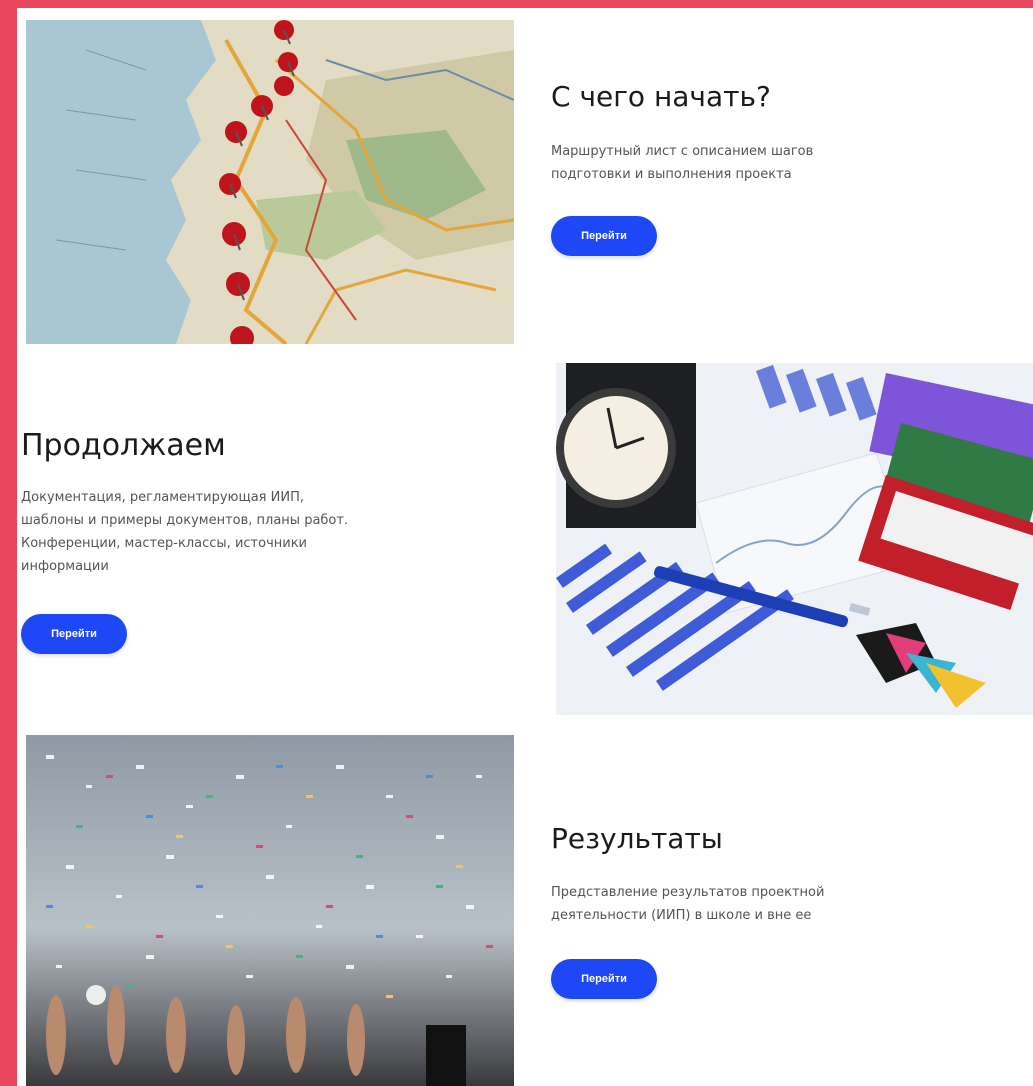 This screenshot has height=1086, width=1033. What do you see at coordinates (661, 96) in the screenshot?
I see `card-title-start: С чего начать?` at bounding box center [661, 96].